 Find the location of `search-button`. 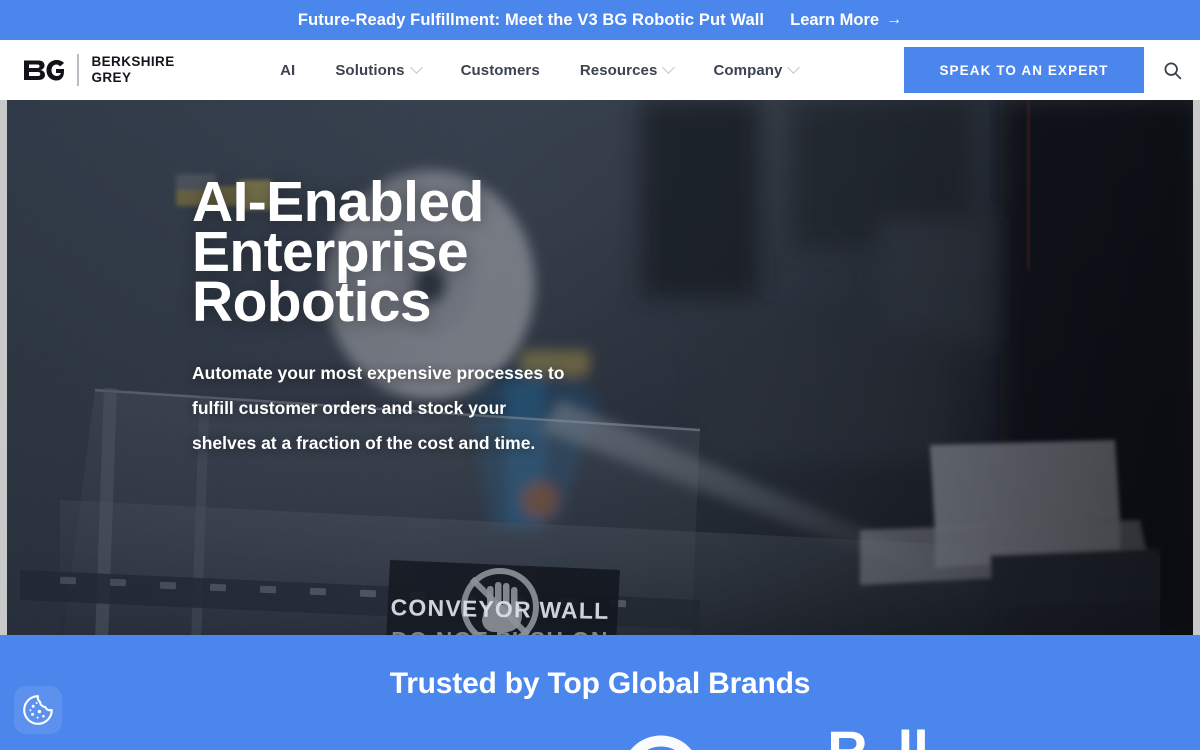

search-button is located at coordinates (1172, 70).